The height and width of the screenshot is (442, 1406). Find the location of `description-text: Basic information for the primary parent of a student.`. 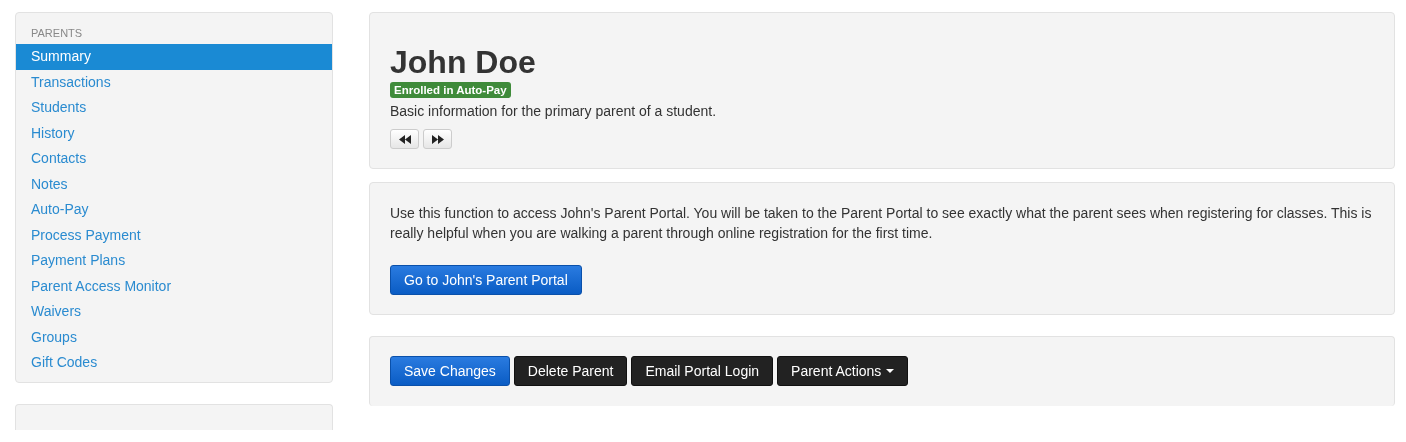

description-text: Basic information for the primary parent of a student. is located at coordinates (554, 111).